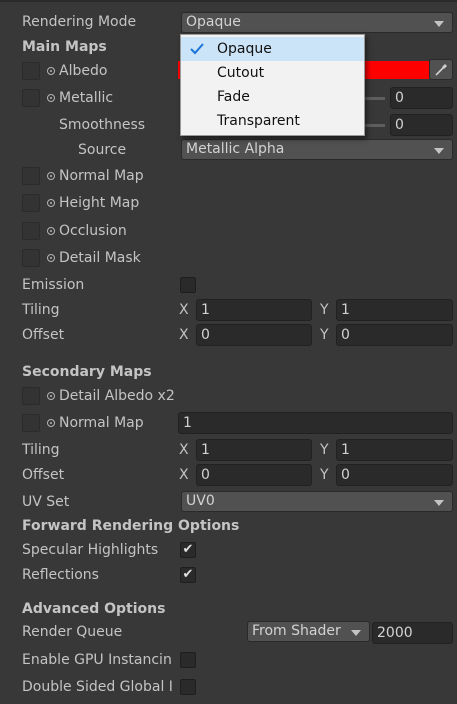 Image resolution: width=457 pixels, height=704 pixels. I want to click on uv-set-dropdown: UV0, so click(317, 501).